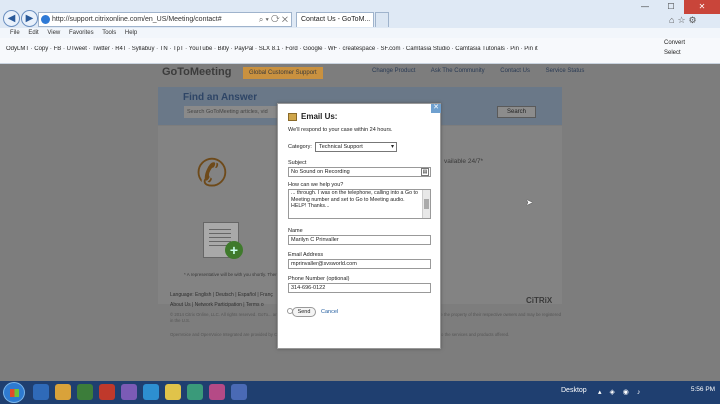 This screenshot has height=404, width=720. Describe the element at coordinates (539, 300) in the screenshot. I see `citrix-logo: CiTRiX` at that location.